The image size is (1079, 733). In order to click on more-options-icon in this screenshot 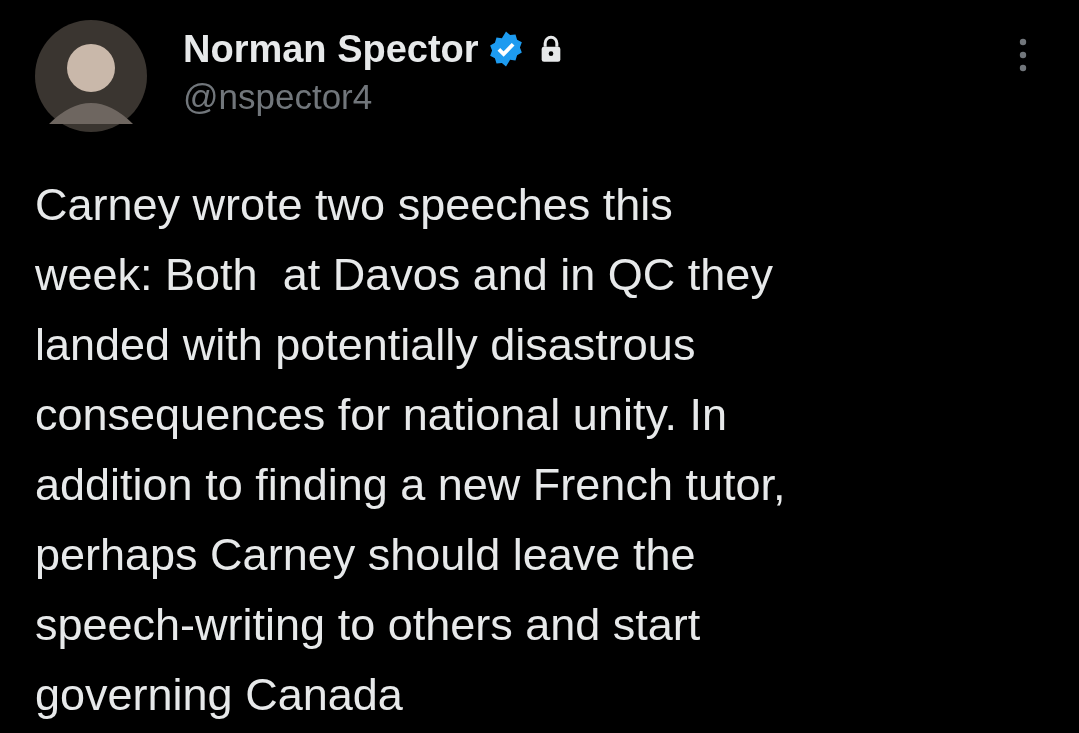, I will do `click(1023, 55)`.